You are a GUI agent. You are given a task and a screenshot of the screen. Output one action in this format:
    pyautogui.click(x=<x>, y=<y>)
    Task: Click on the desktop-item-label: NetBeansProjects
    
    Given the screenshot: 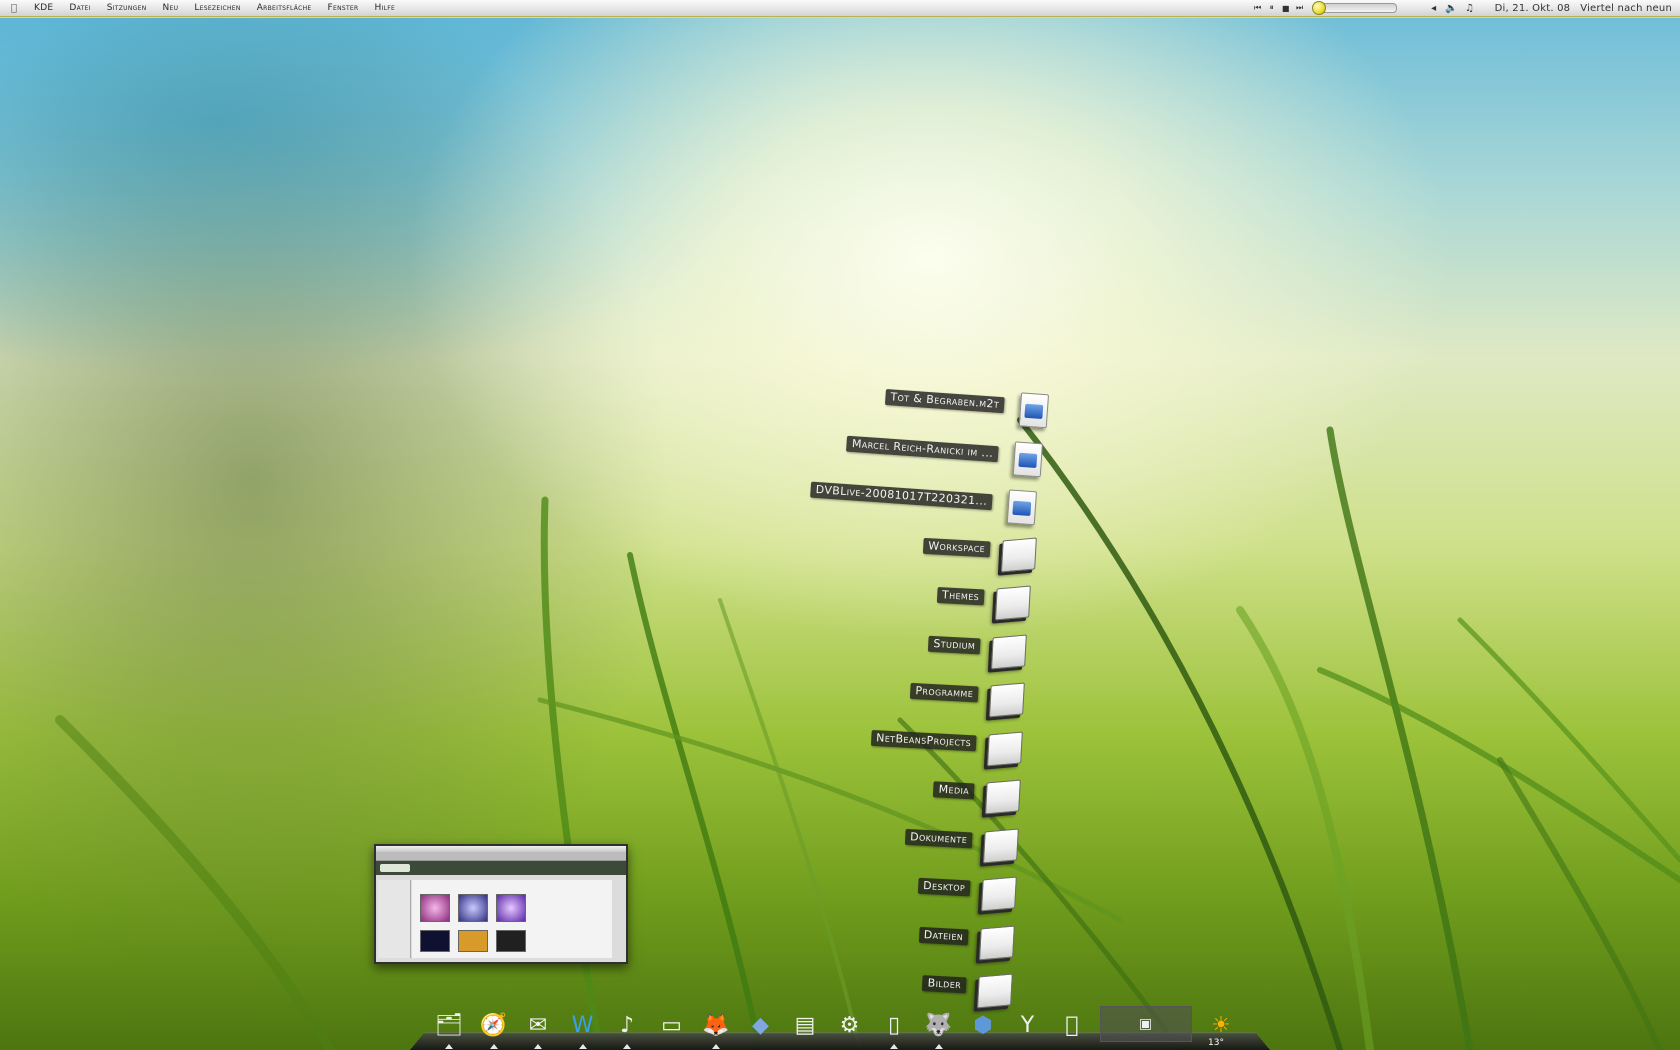 What is the action you would take?
    pyautogui.click(x=923, y=740)
    